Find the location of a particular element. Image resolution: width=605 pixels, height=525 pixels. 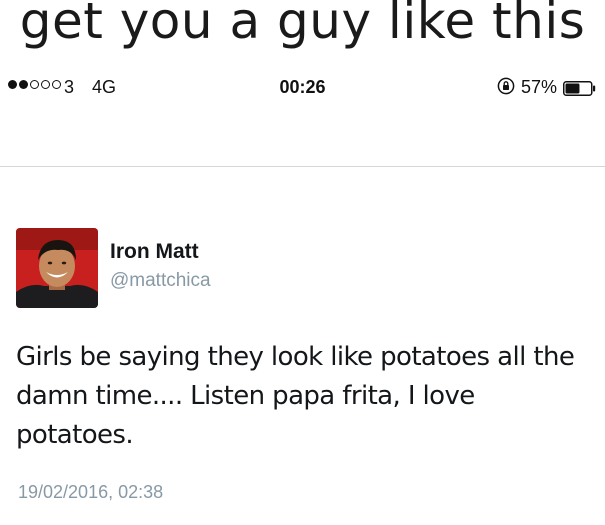

tweet-timestamp: 19/02/2016, 02:38 is located at coordinates (90, 492).